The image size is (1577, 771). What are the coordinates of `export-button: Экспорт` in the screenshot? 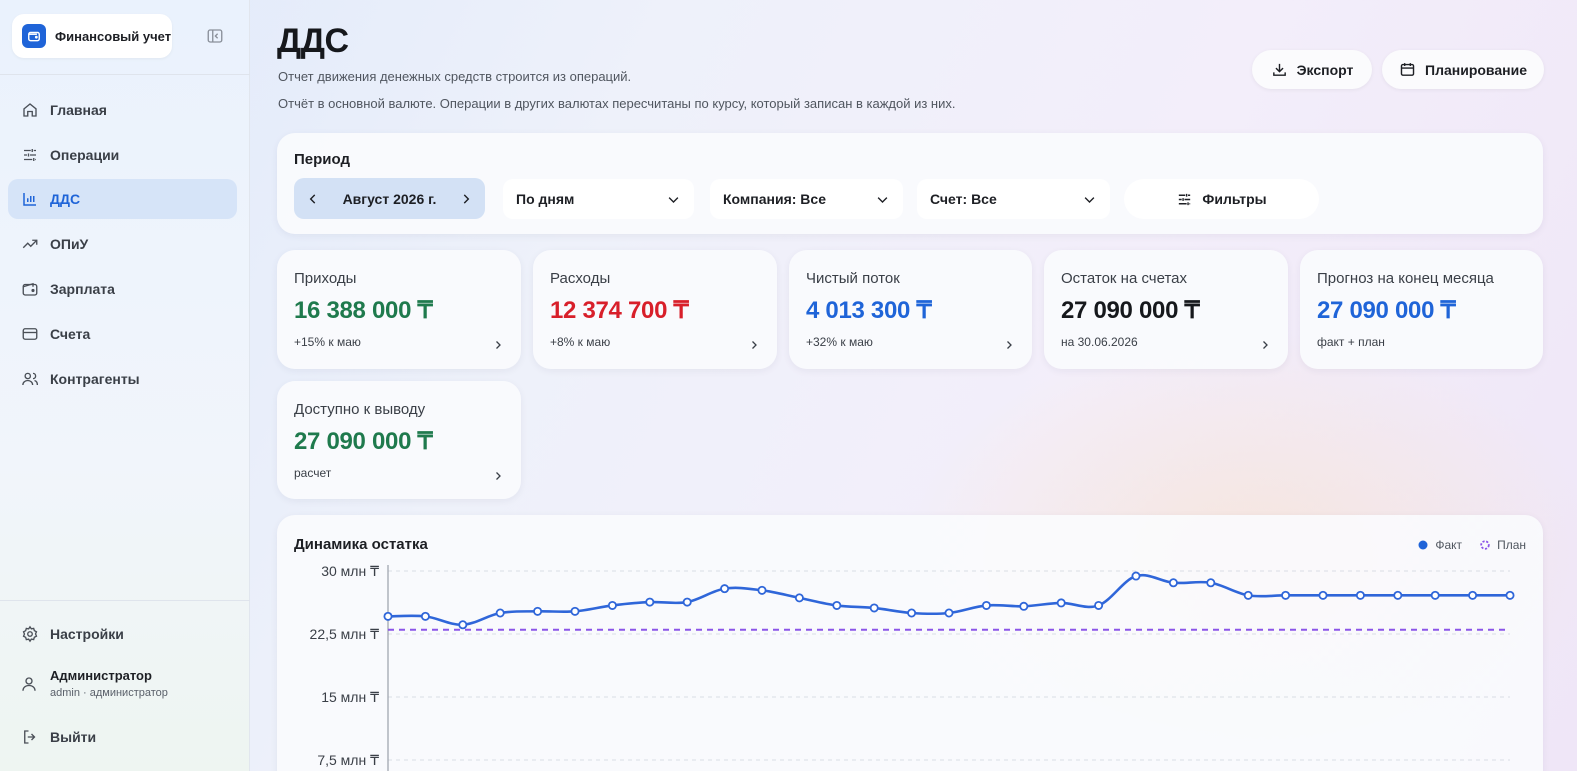 It's located at (1312, 69).